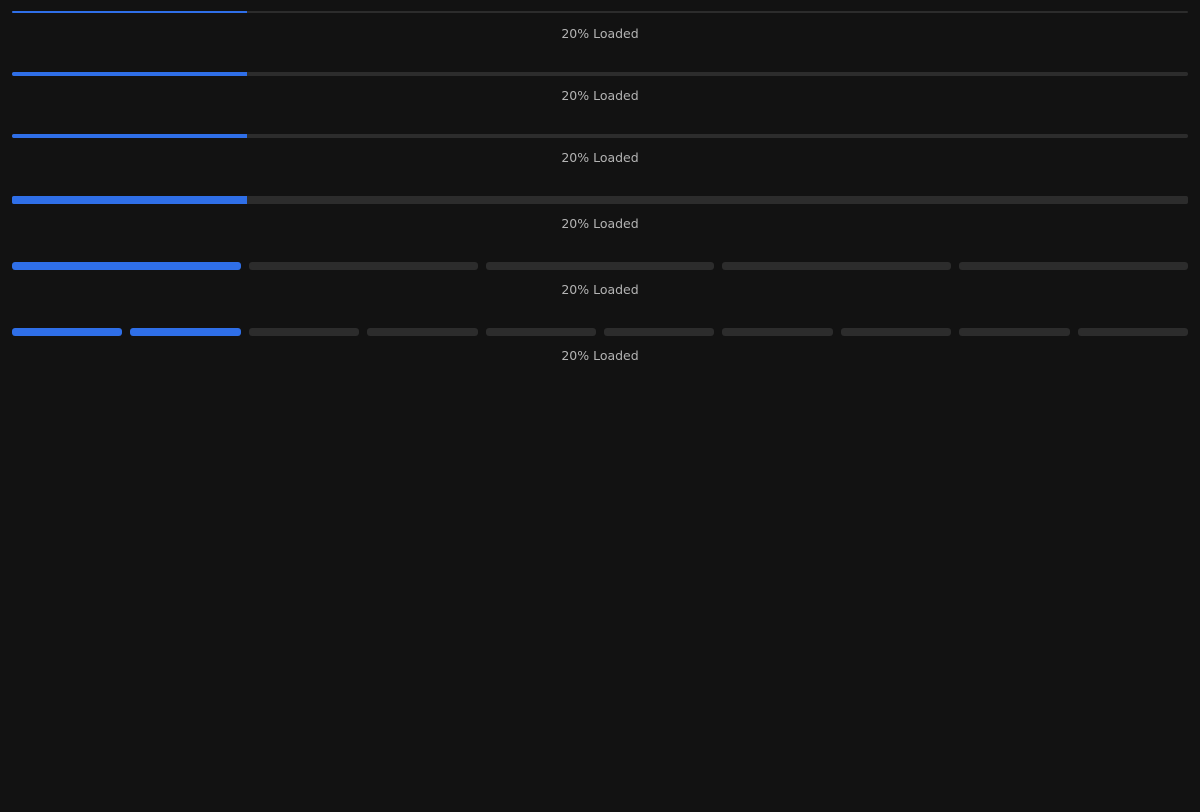 The height and width of the screenshot is (812, 1200). Describe the element at coordinates (600, 345) in the screenshot. I see `progress-bar-segmented-10: 20% Loaded` at that location.